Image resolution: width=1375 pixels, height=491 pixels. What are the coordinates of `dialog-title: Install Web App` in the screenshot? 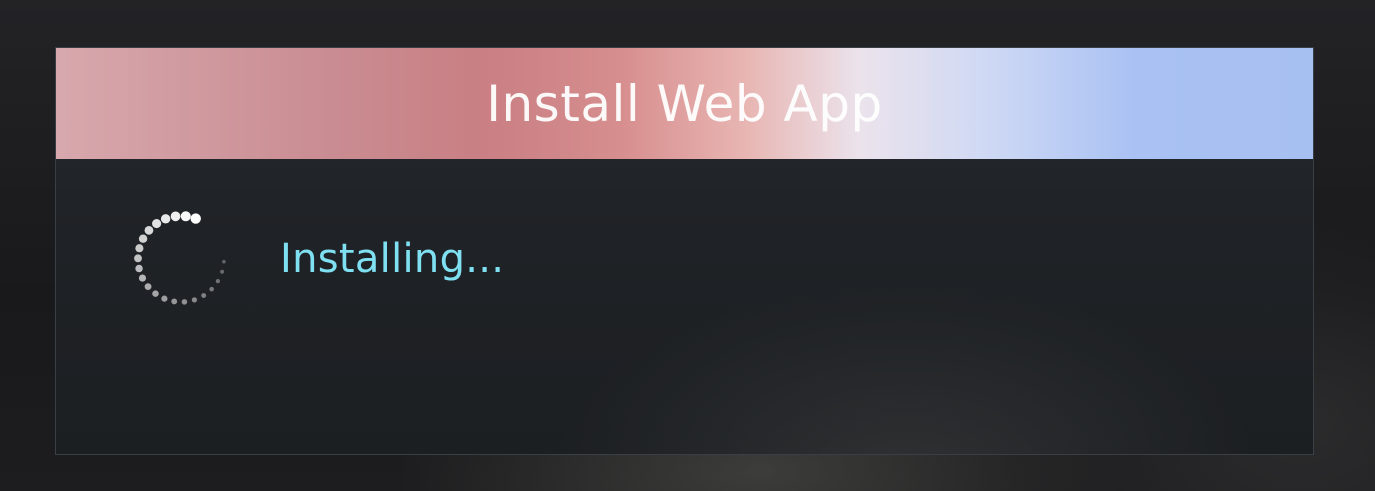 It's located at (684, 103).